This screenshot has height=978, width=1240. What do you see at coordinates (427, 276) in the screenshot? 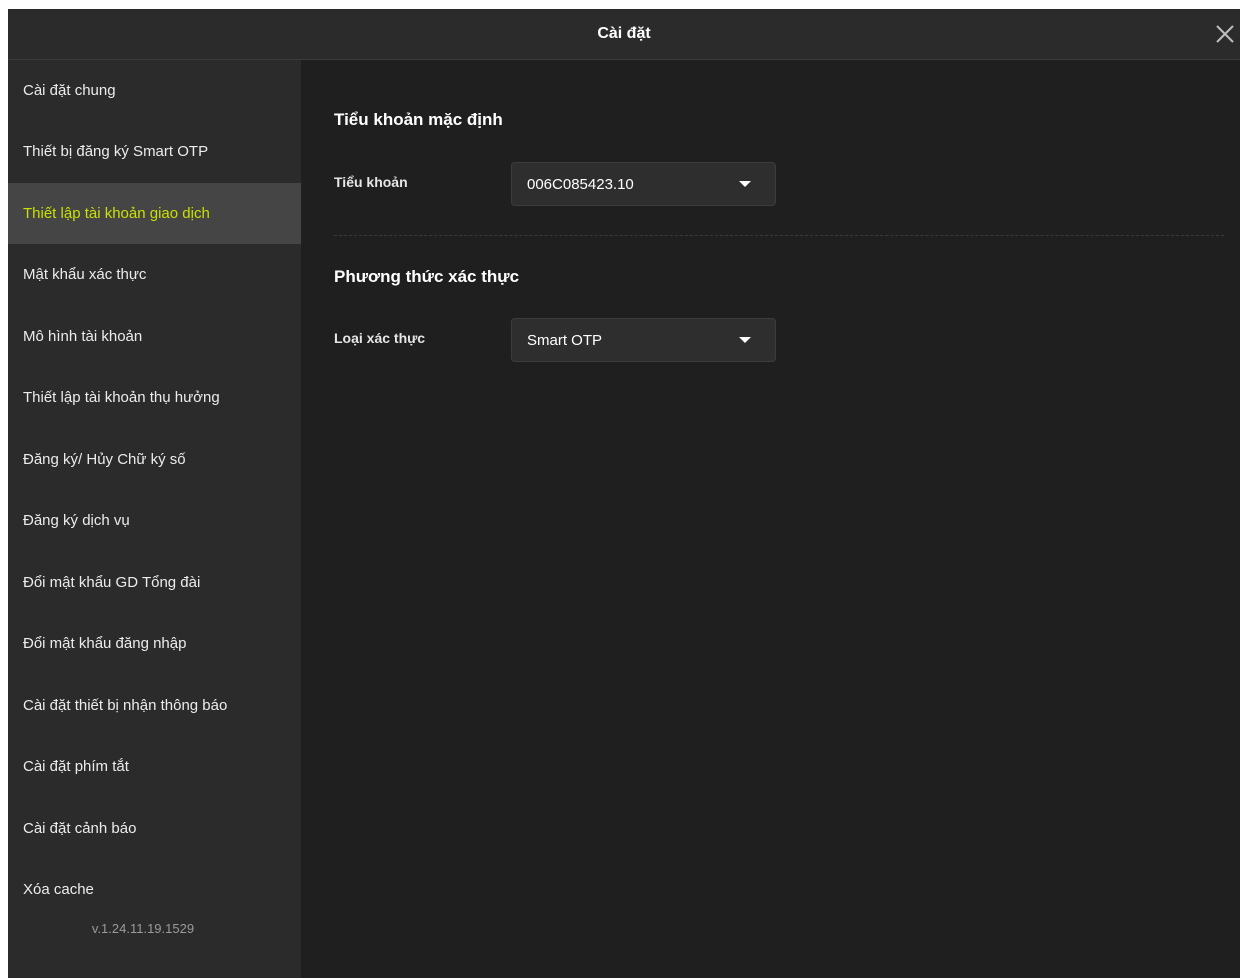
I see `section-title-auth-method: Phương thức xác thực` at bounding box center [427, 276].